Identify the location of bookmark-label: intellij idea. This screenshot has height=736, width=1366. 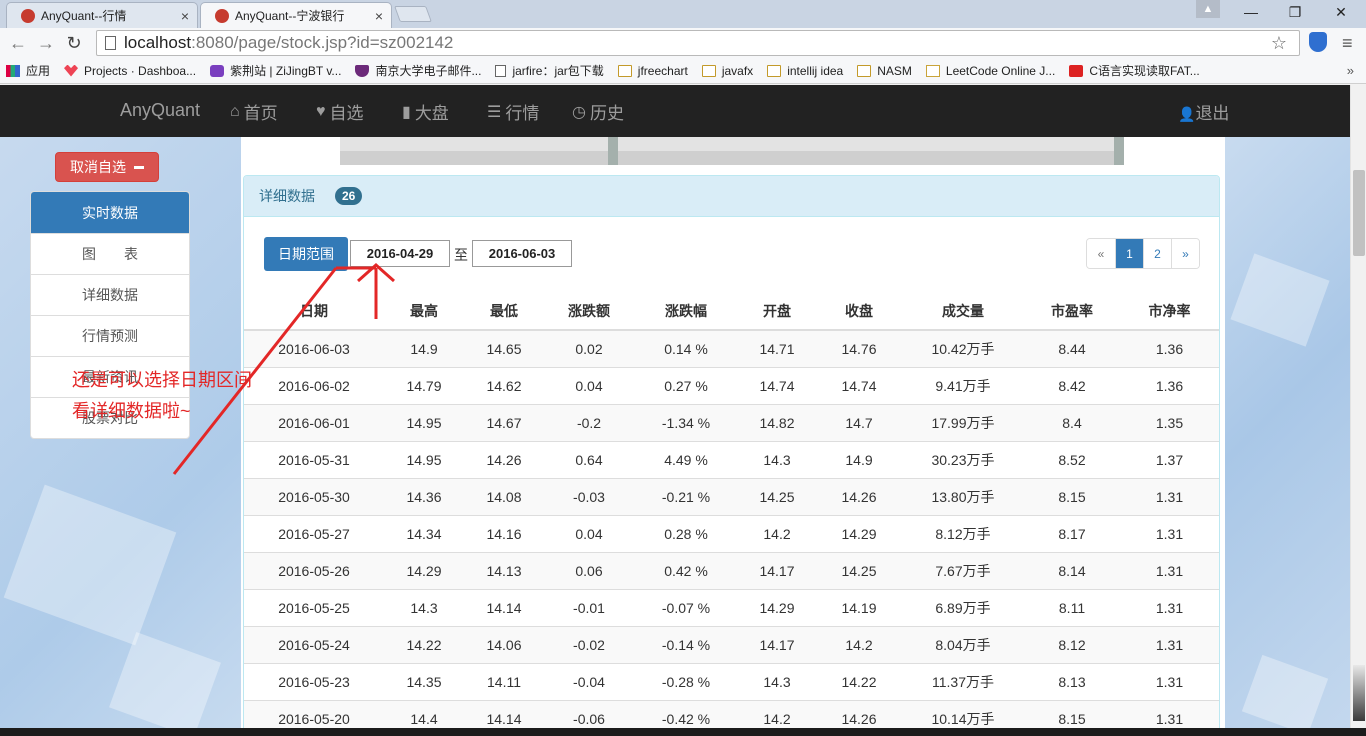
(815, 70).